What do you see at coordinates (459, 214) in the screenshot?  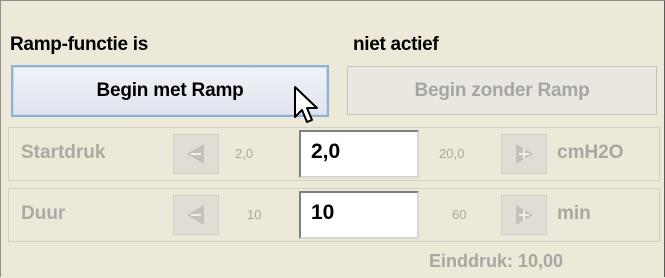 I see `duration-max: 60` at bounding box center [459, 214].